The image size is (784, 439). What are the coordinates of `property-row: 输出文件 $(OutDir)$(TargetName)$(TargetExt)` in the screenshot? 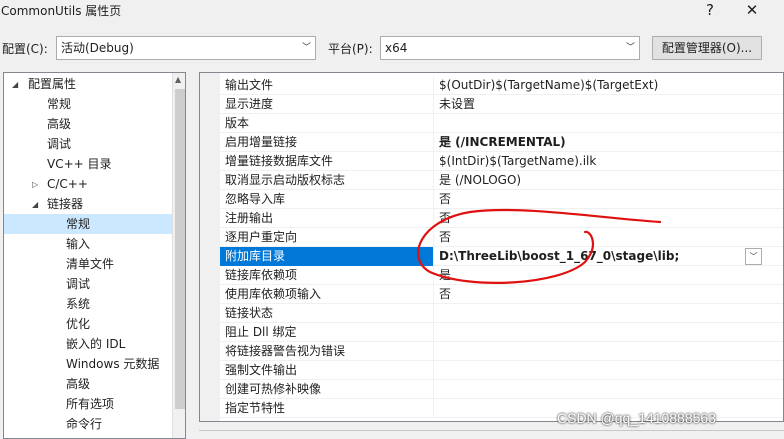 It's located at (501, 85).